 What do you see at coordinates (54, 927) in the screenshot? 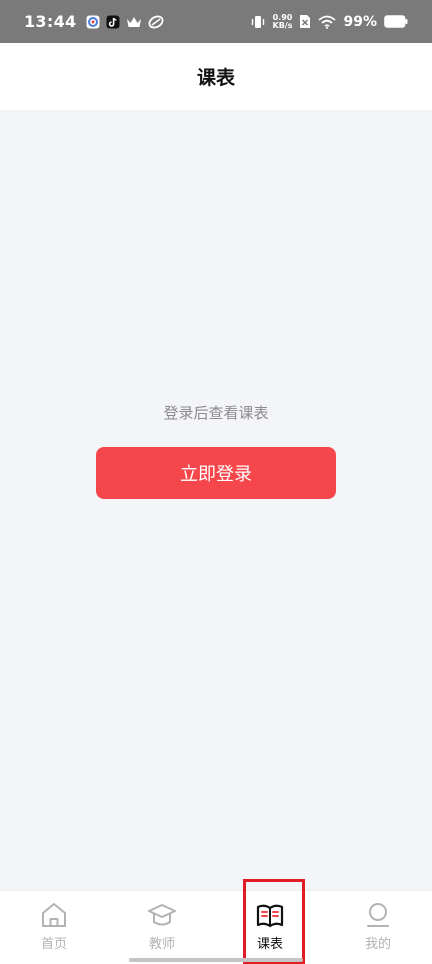
I see `tab-home: 首页` at bounding box center [54, 927].